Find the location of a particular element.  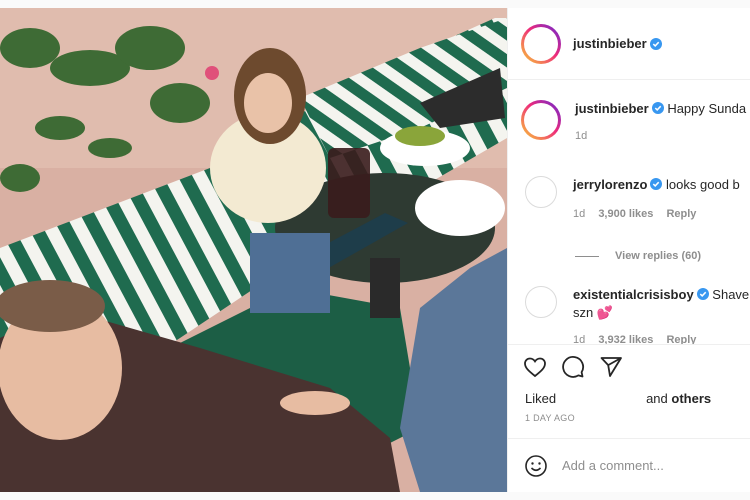

author-avatar is located at coordinates (541, 43).